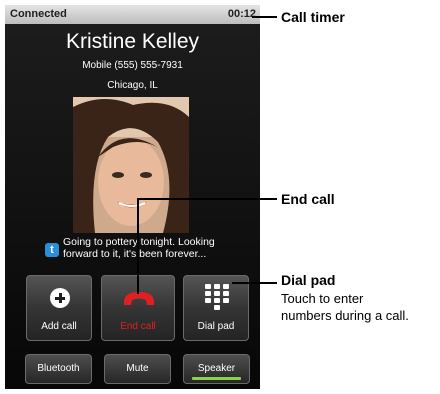  I want to click on speaker-button: Speaker, so click(216, 369).